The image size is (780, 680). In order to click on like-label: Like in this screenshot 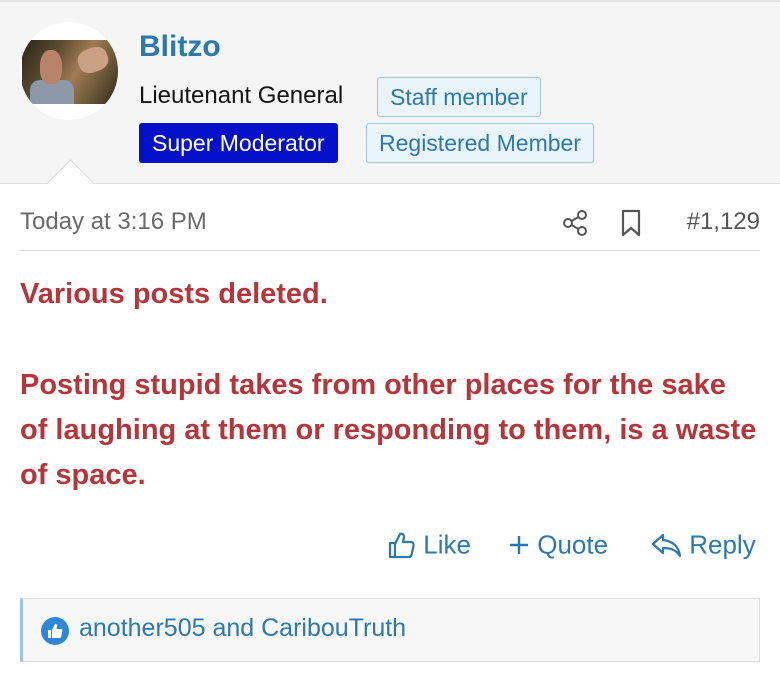, I will do `click(447, 544)`.